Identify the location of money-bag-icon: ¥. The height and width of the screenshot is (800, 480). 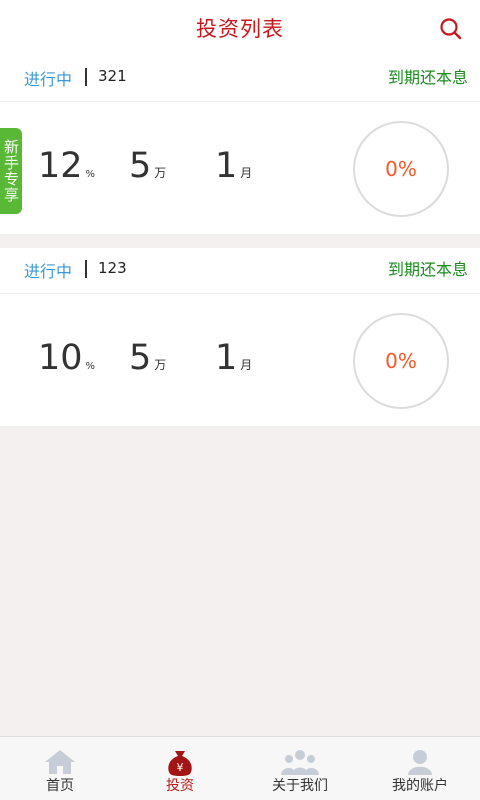
(180, 763).